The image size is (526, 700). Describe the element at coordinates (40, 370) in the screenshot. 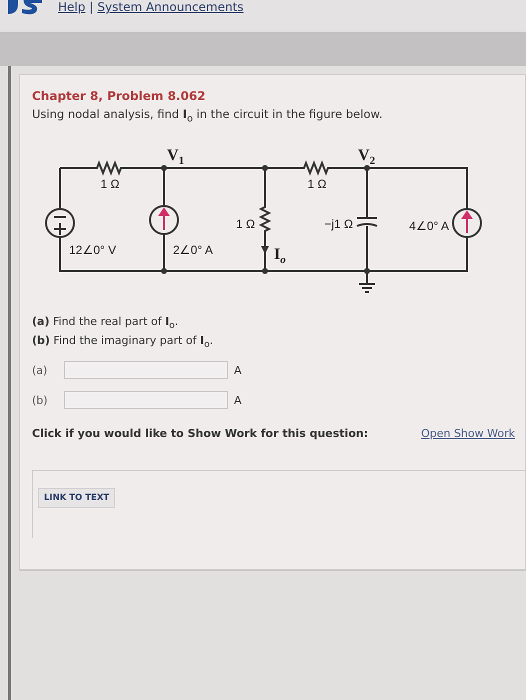

I see `answer-label: (a)` at that location.